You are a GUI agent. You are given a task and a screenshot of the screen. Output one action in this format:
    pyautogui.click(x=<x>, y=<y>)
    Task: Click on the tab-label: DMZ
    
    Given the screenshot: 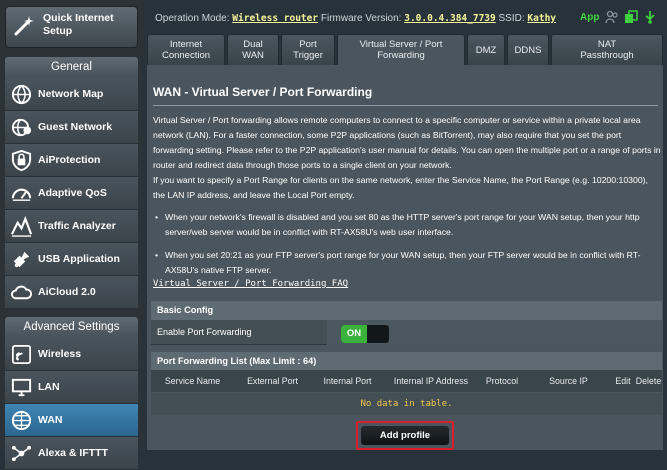 What is the action you would take?
    pyautogui.click(x=486, y=50)
    